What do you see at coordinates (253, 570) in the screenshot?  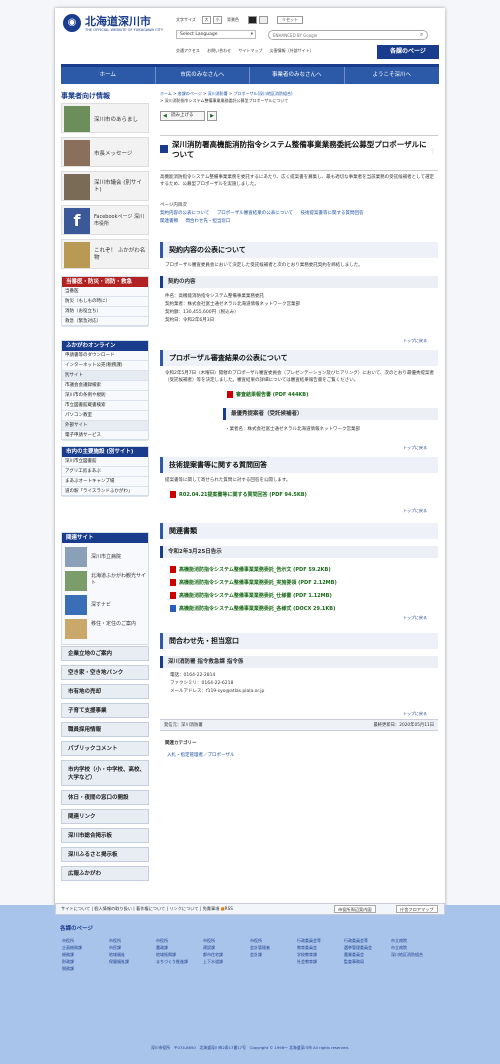 I see `docs-file-link: 高機能消防指令システム整備事業業務委託_告示文 (PDF 59.2KB)` at bounding box center [253, 570].